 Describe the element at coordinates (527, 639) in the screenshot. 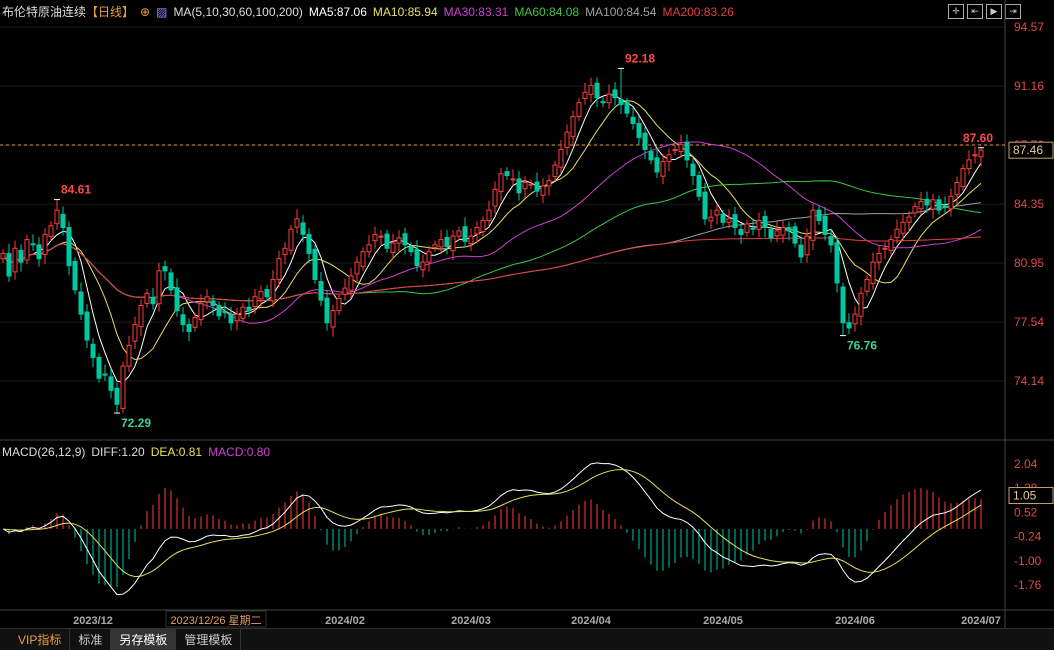

I see `bottom-tabs: VIP指标 标准 另存模板 管理模板` at that location.